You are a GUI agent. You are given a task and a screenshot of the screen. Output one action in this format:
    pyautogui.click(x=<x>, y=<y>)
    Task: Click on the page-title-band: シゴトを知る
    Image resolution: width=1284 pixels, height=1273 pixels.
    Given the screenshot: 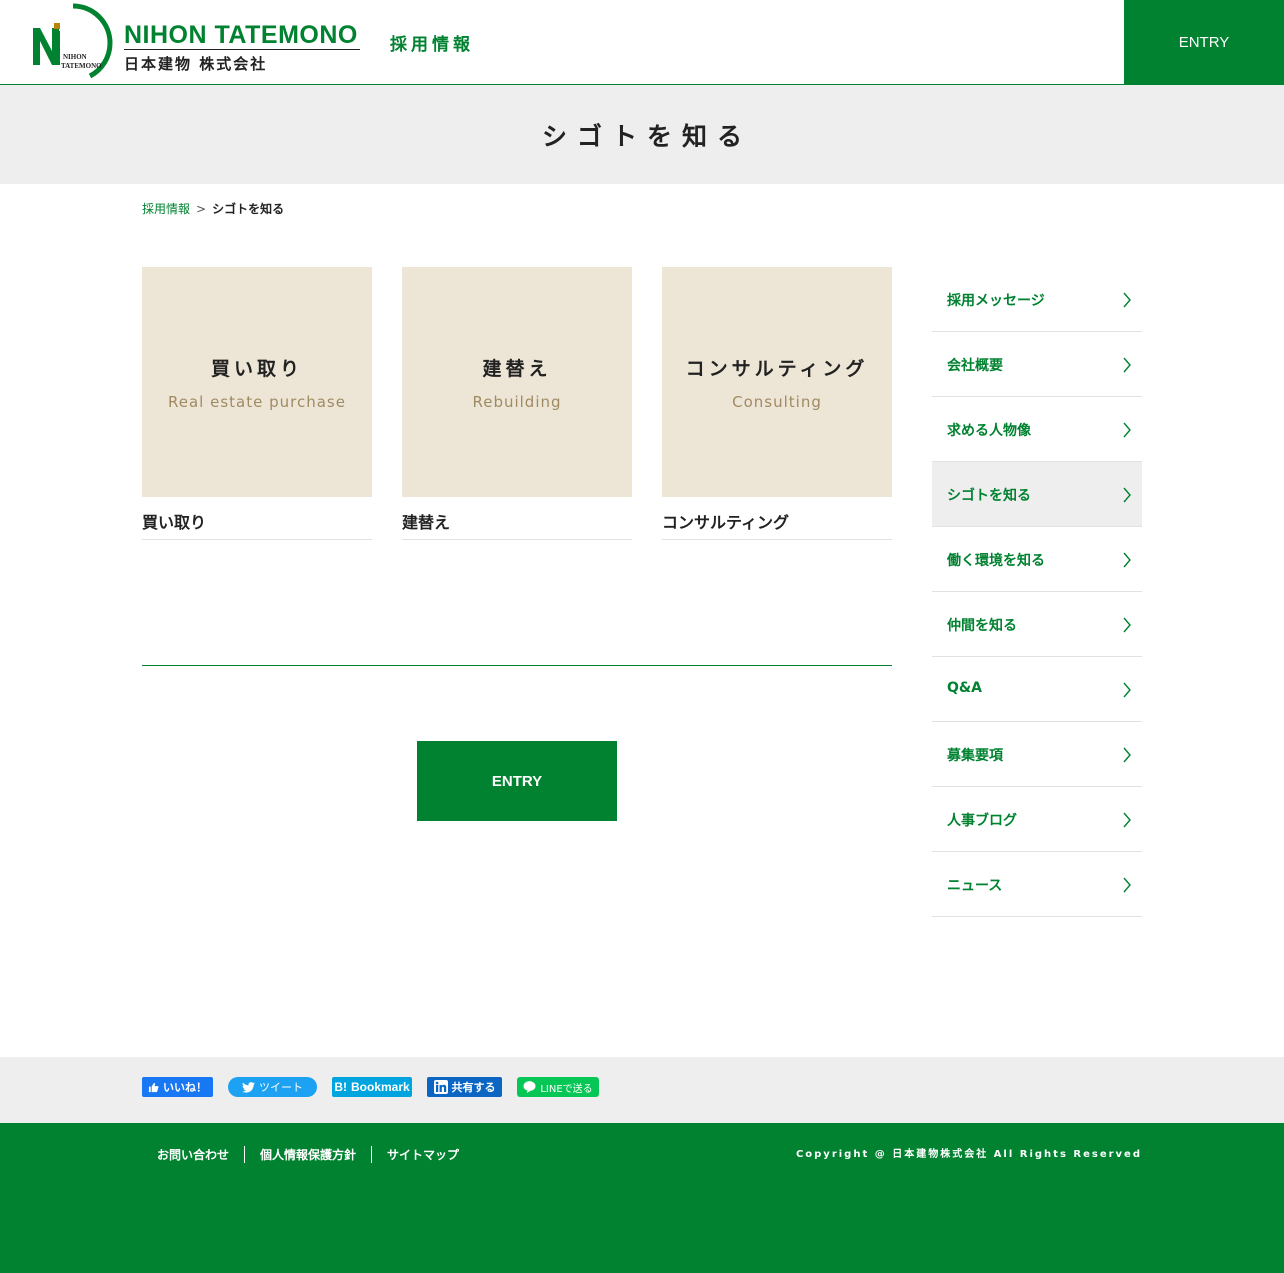 What is the action you would take?
    pyautogui.click(x=642, y=134)
    